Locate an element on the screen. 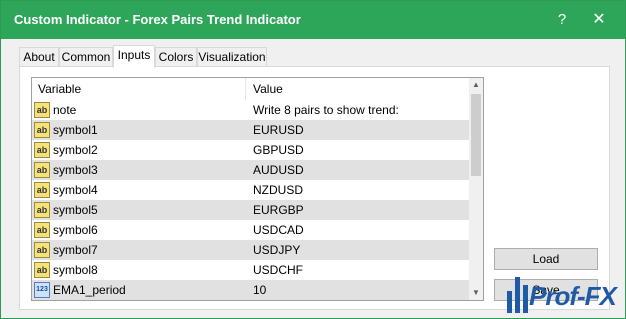 This screenshot has width=626, height=319. integer-icon: 123 is located at coordinates (42, 290).